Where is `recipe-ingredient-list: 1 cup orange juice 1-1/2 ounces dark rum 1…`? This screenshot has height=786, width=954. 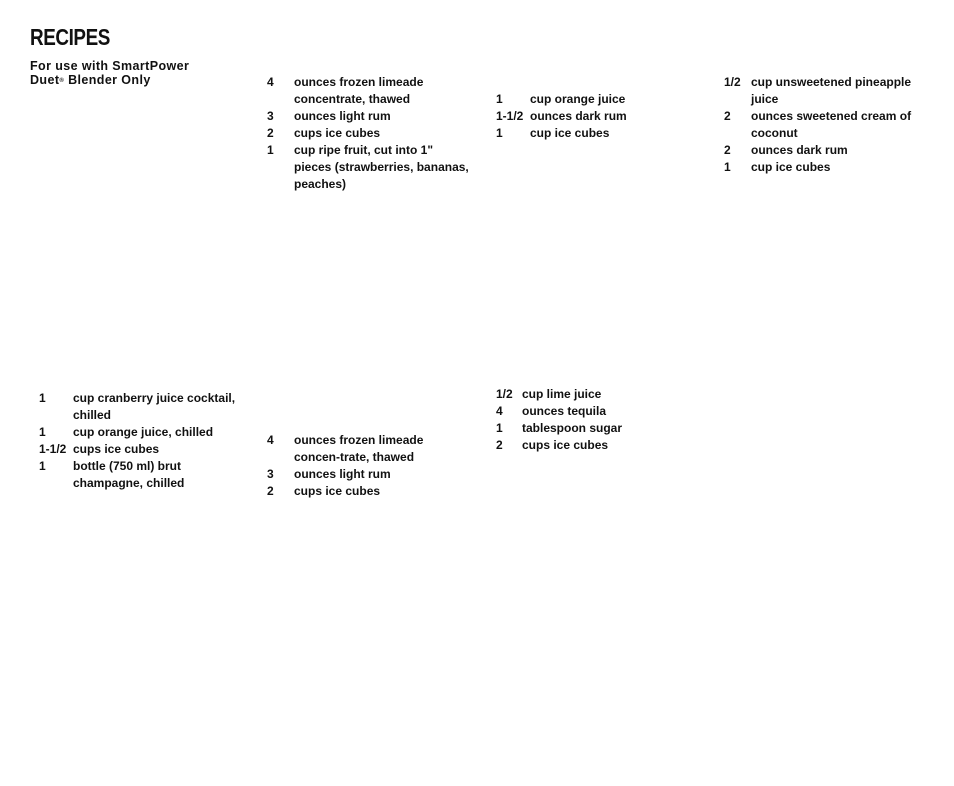 recipe-ingredient-list: 1 cup orange juice 1-1/2 ounces dark rum 1… is located at coordinates (596, 116).